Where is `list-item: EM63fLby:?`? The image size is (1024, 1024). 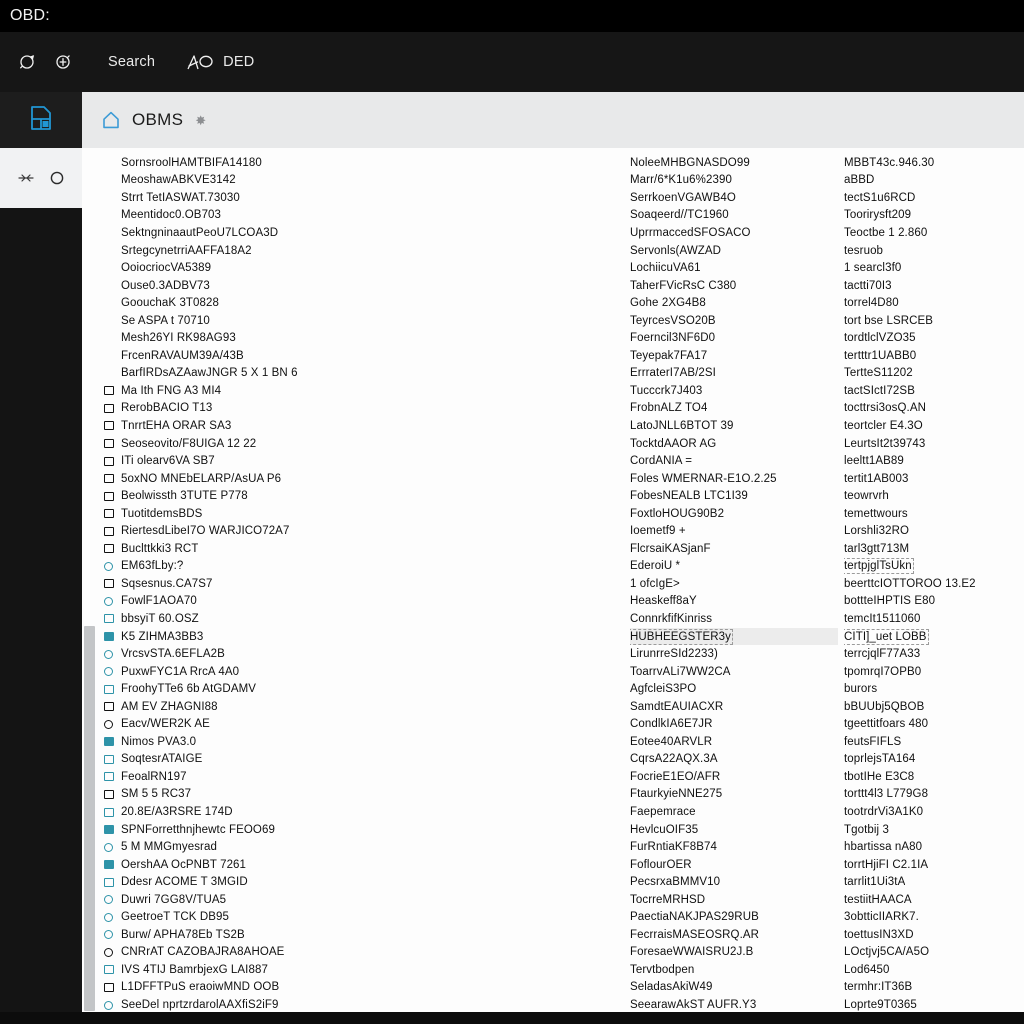
list-item: EM63fLby:? is located at coordinates (362, 567).